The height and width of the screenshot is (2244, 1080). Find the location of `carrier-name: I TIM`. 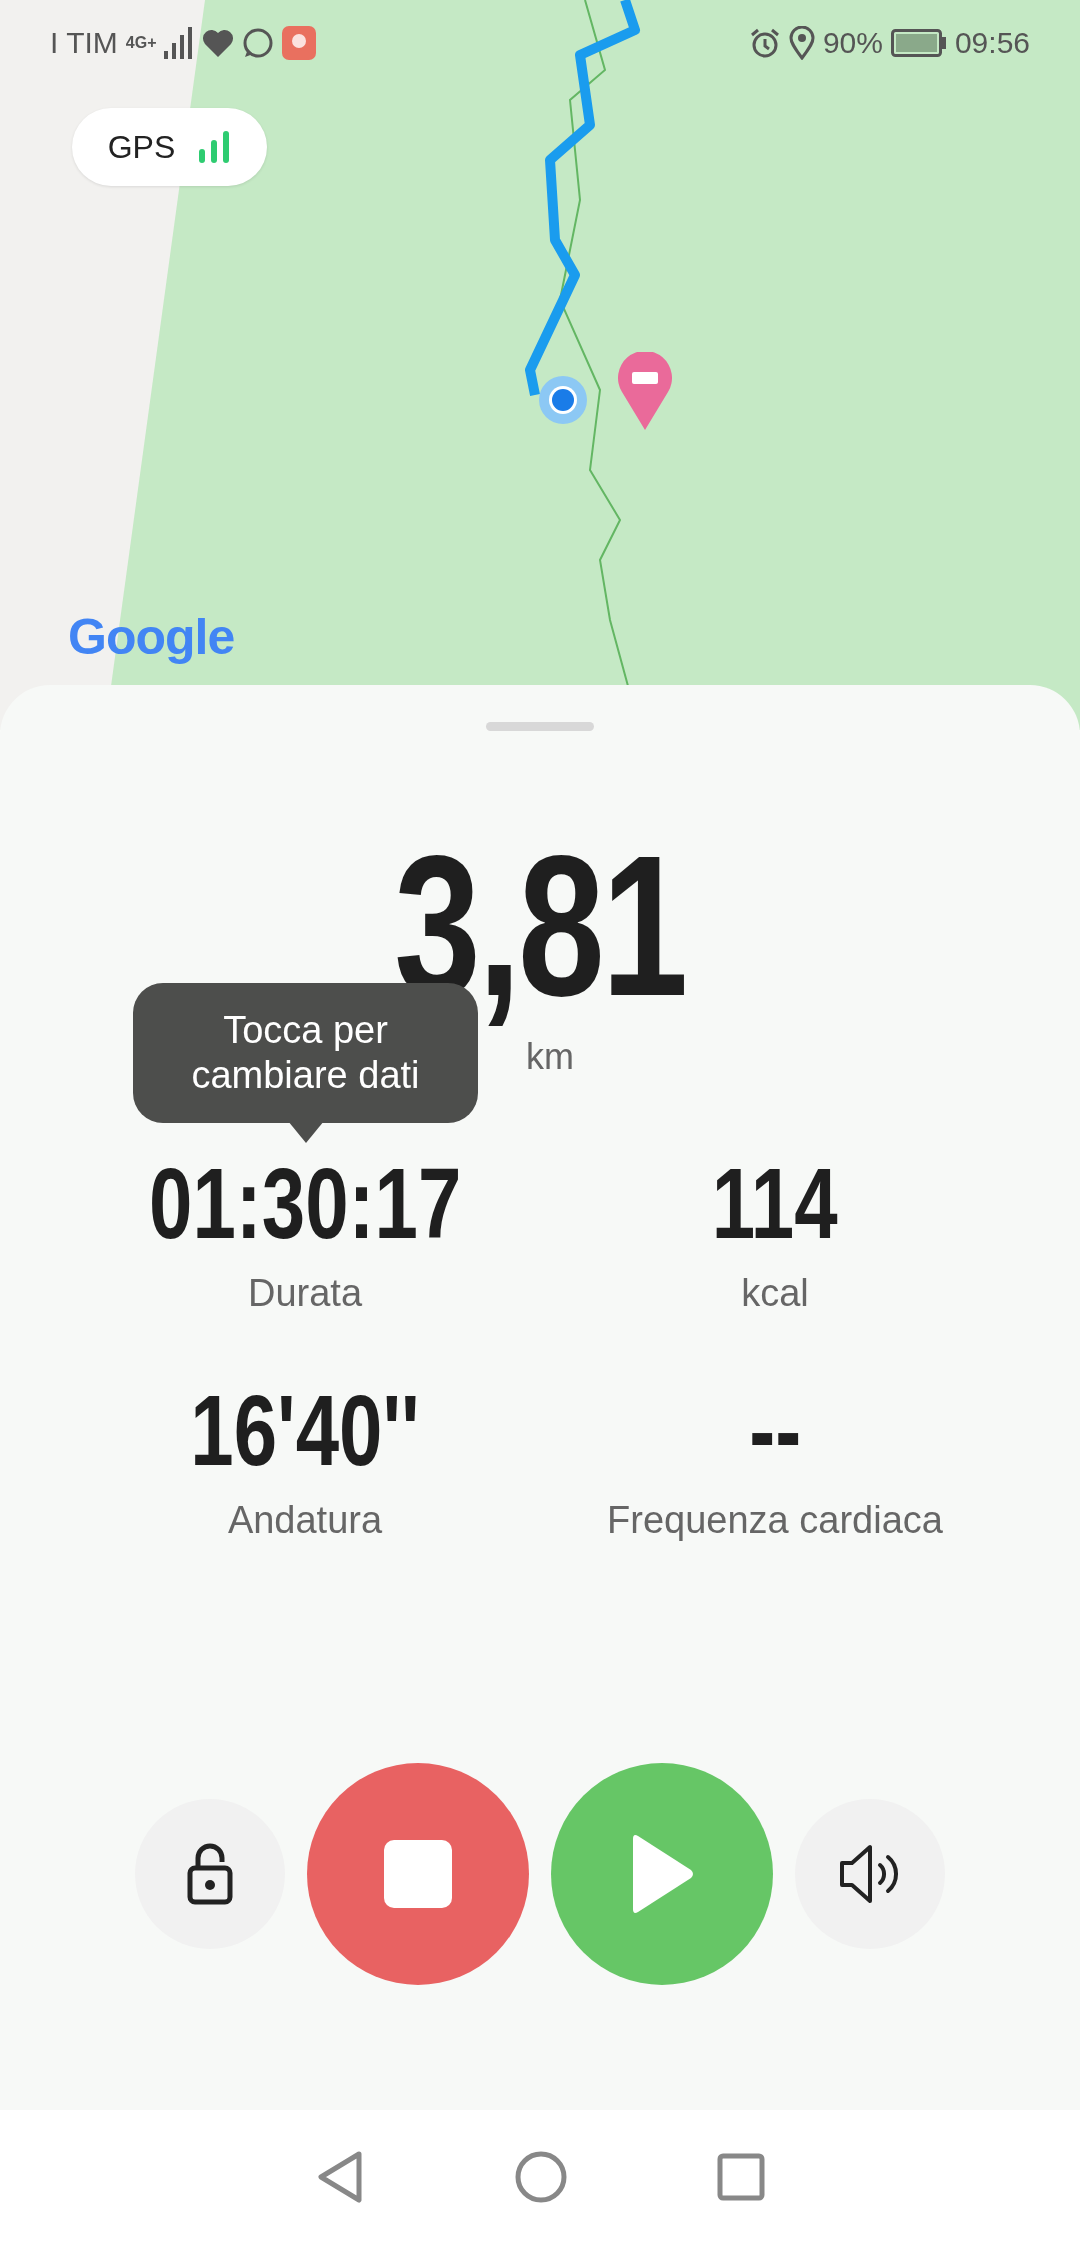

carrier-name: I TIM is located at coordinates (84, 43).